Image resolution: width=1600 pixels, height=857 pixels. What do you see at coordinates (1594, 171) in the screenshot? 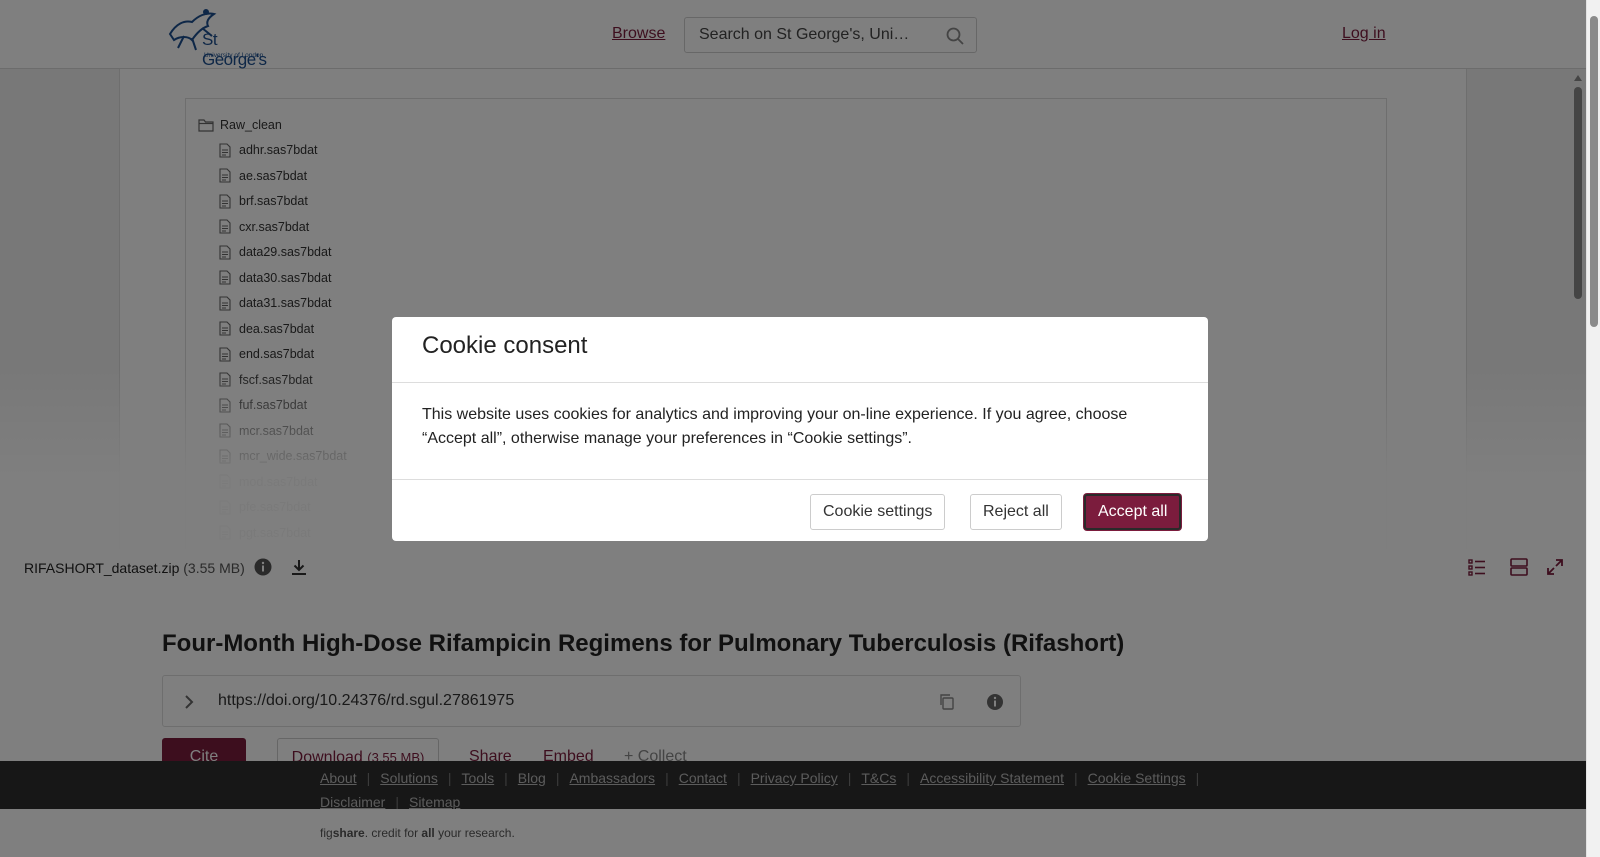
I see `page-scroll-thumb` at bounding box center [1594, 171].